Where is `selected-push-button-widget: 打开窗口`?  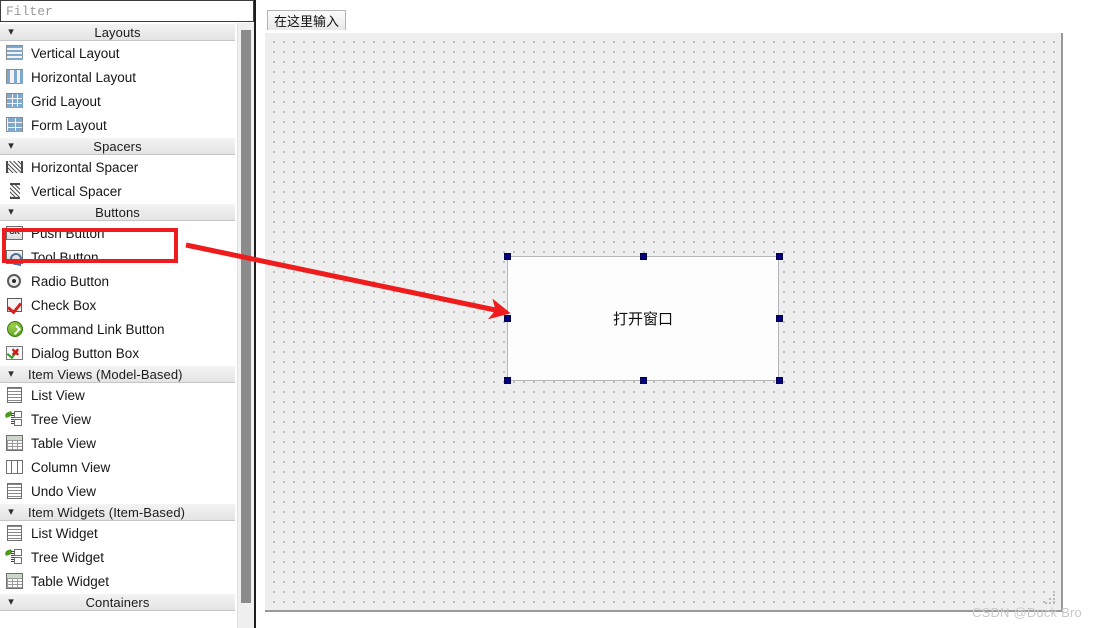
selected-push-button-widget: 打开窗口 is located at coordinates (643, 318).